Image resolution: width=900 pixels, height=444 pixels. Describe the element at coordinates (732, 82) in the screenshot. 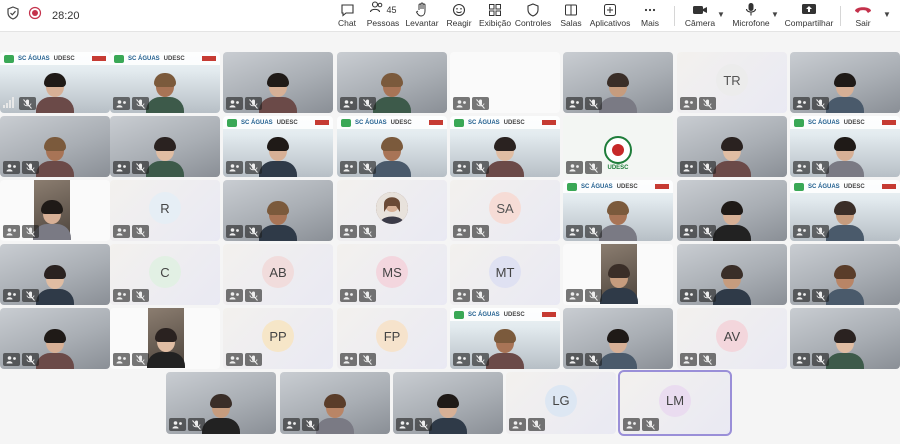

I see `participant-tile: TR` at that location.